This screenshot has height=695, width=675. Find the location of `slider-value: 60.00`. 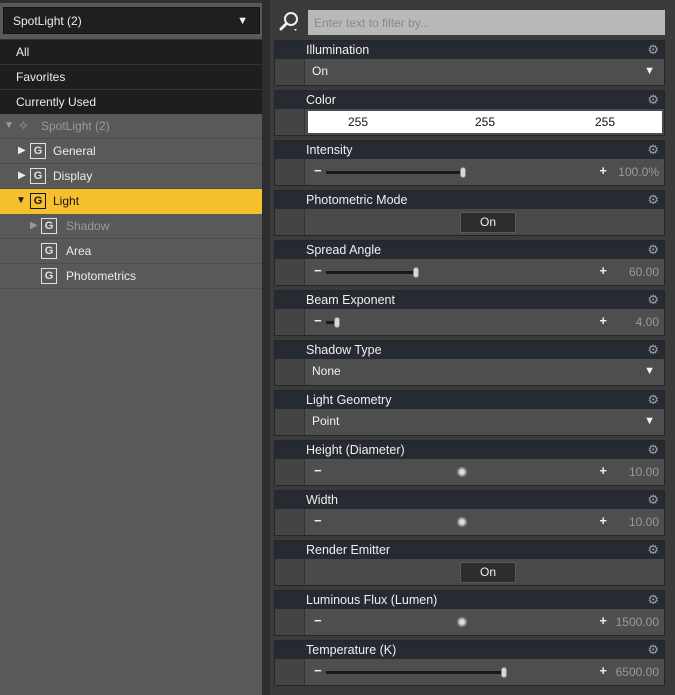

slider-value: 60.00 is located at coordinates (644, 272).